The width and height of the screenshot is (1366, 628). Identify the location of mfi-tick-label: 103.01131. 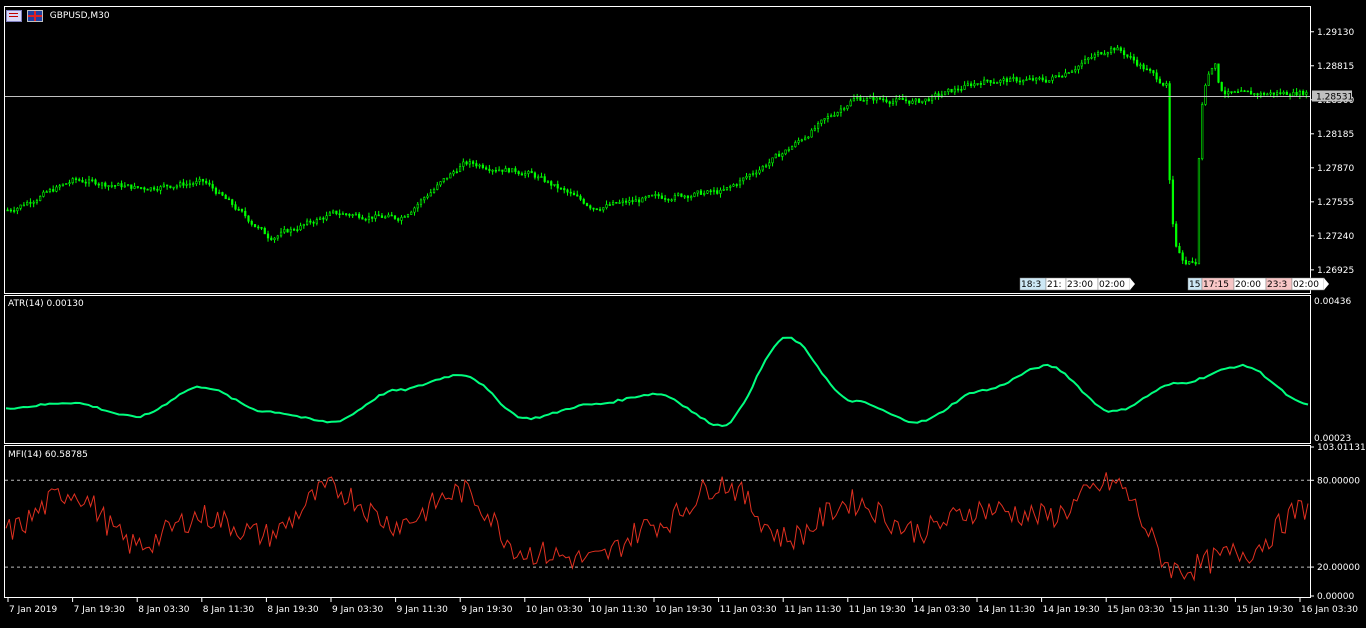
(1341, 448).